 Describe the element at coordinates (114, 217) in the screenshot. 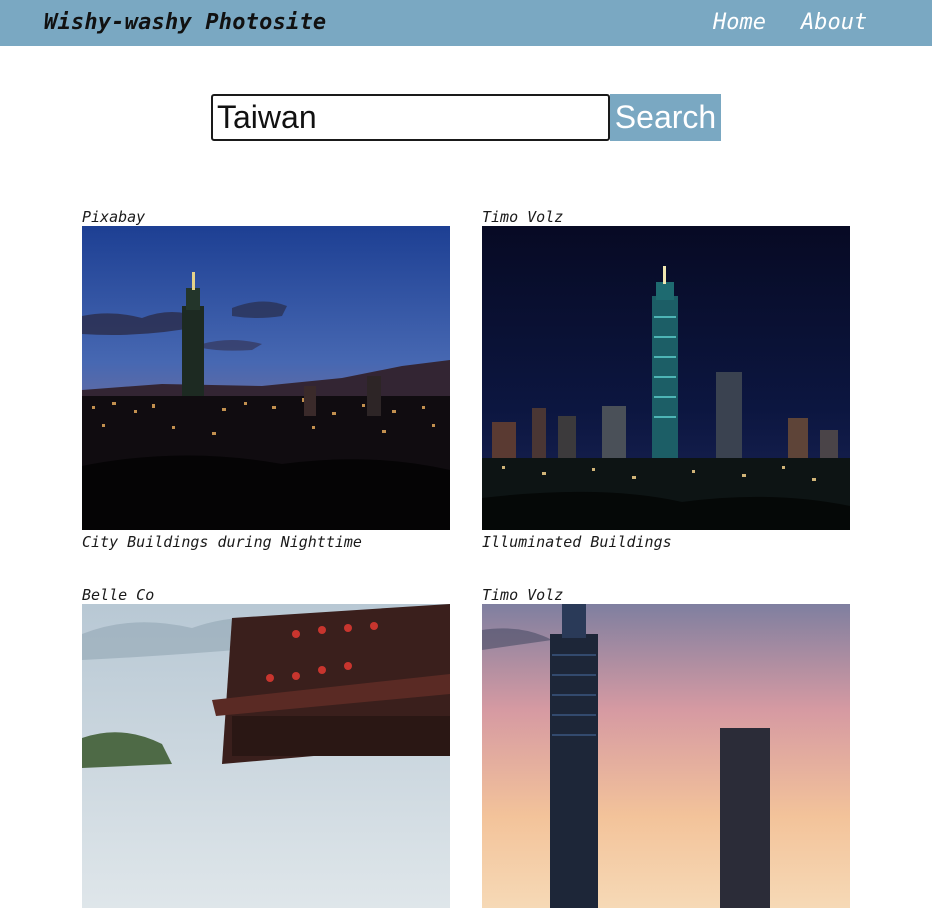

I see `photo-author: Pixabay` at that location.